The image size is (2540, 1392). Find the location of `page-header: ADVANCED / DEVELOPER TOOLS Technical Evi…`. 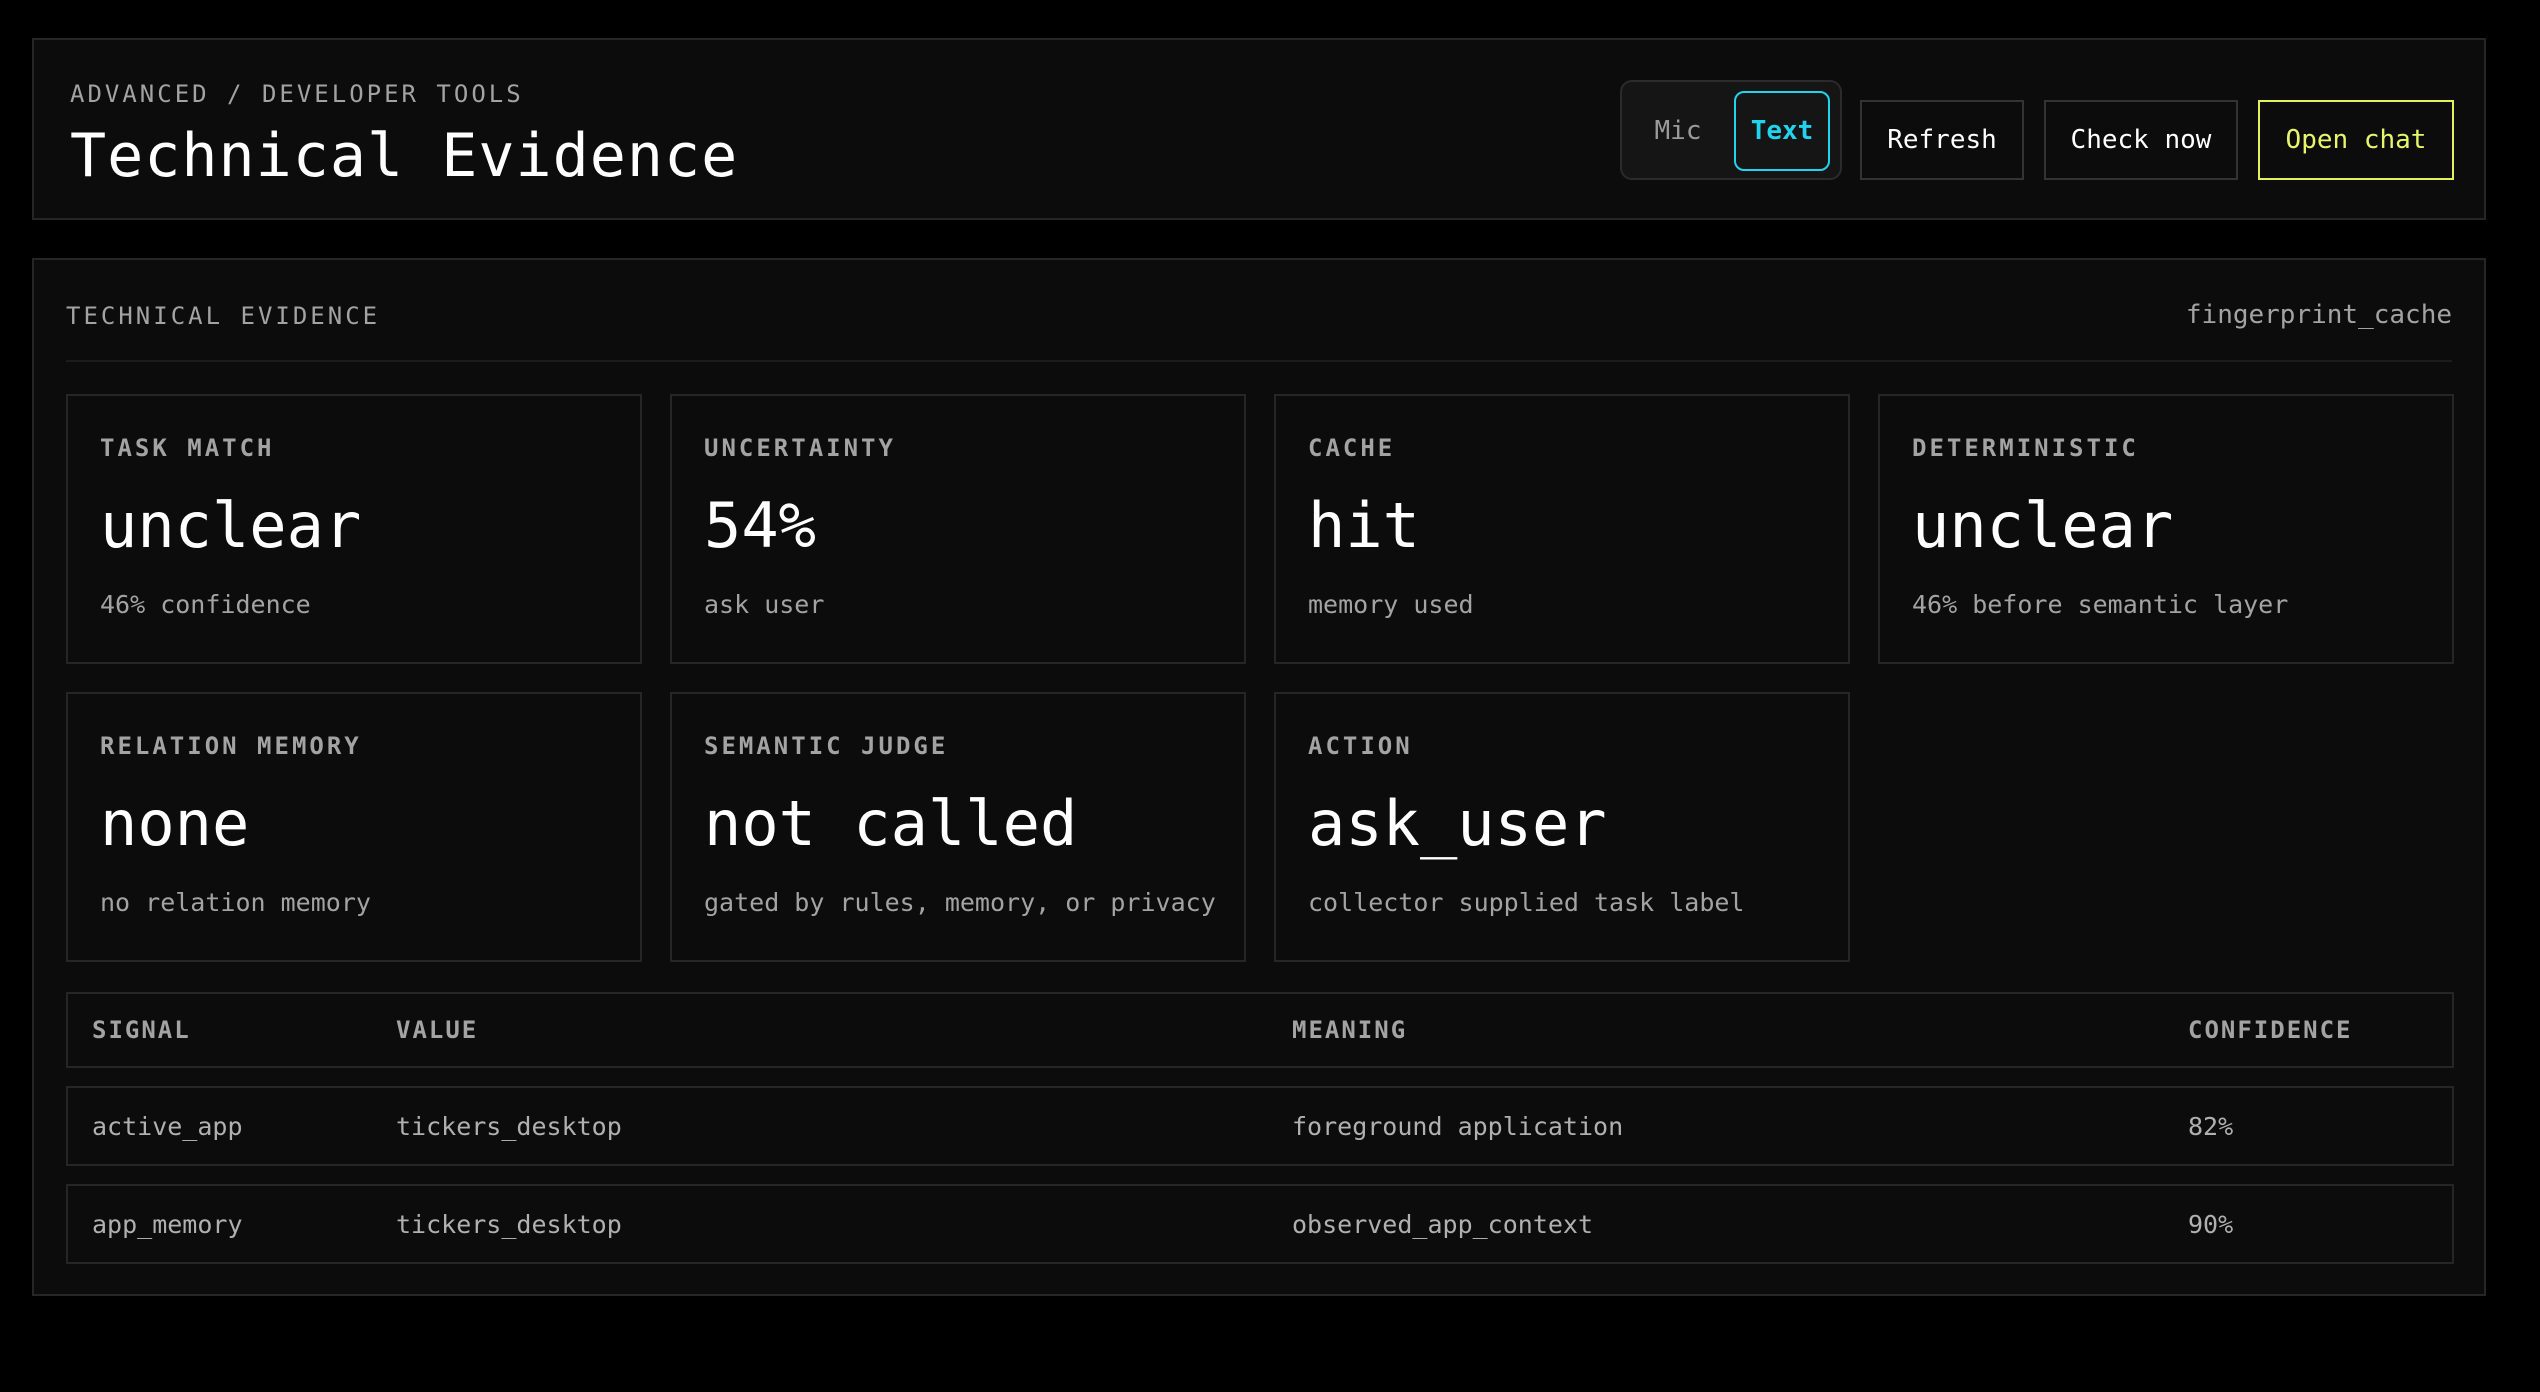

page-header: ADVANCED / DEVELOPER TOOLS Technical Evi… is located at coordinates (1259, 129).